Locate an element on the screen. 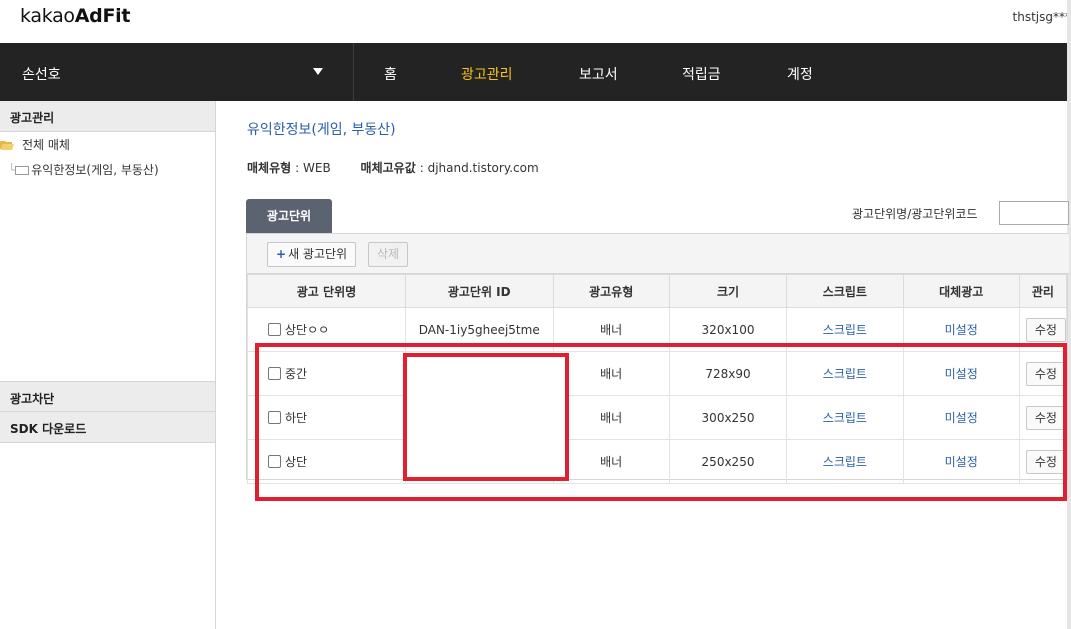  table-row: 하단 배너 300x250 스크립트 미설정 수정 is located at coordinates (657, 417).